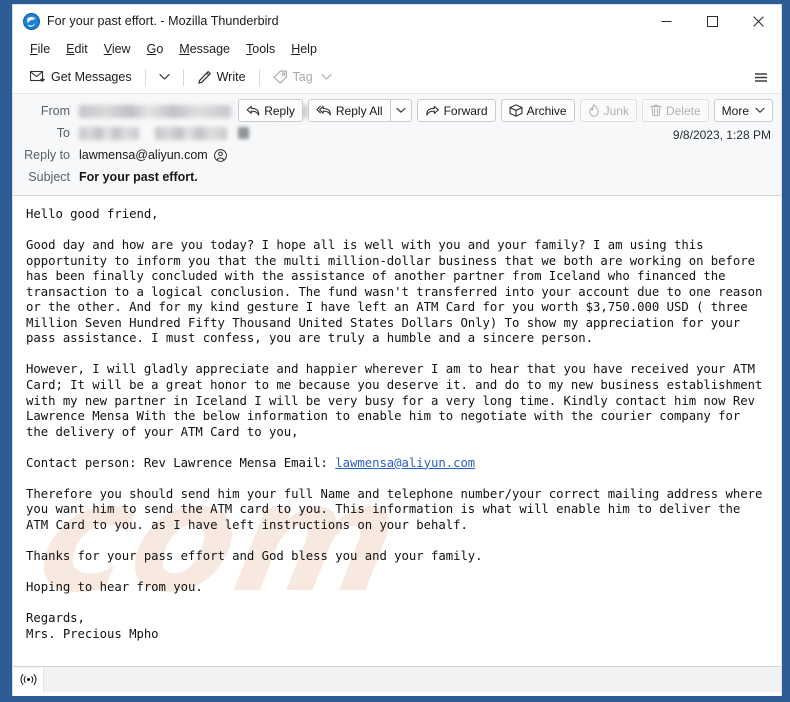 The width and height of the screenshot is (790, 702). I want to click on reply-all-label: Reply All, so click(359, 110).